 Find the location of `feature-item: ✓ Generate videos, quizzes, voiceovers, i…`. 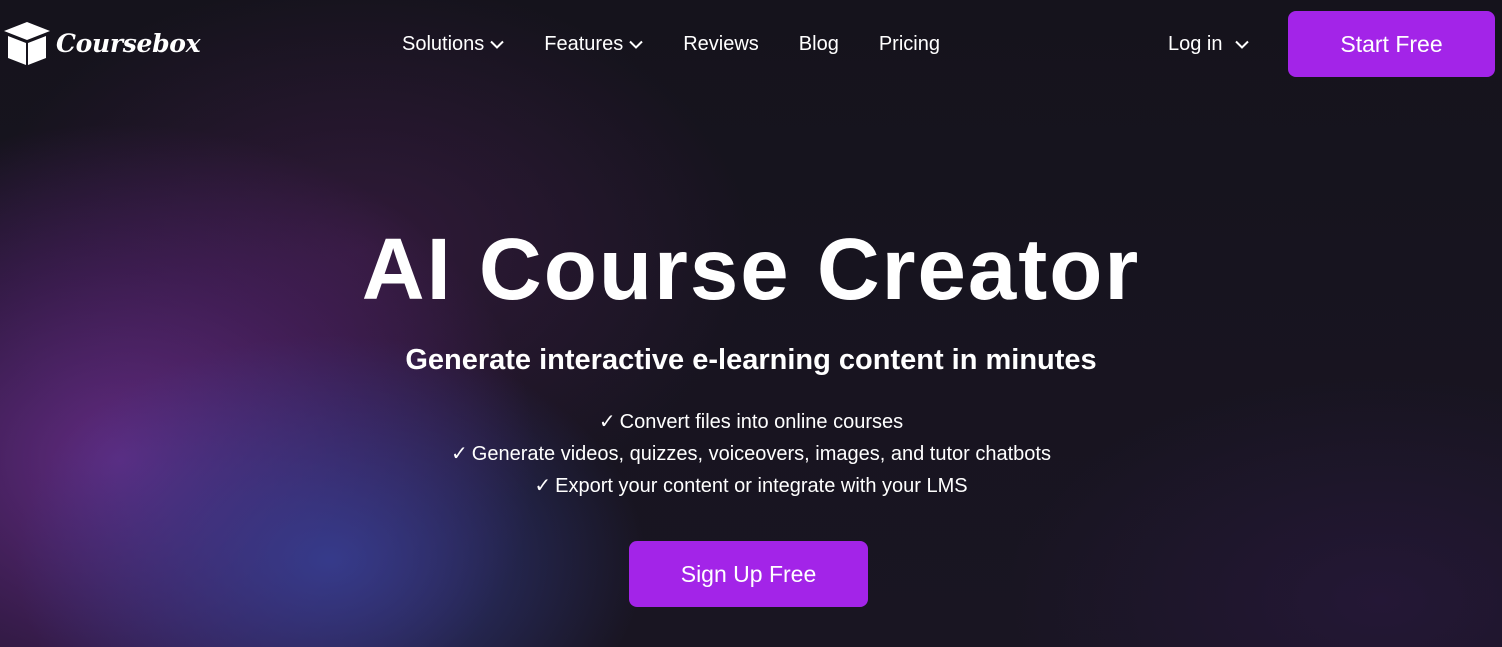

feature-item: ✓ Generate videos, quizzes, voiceovers, i… is located at coordinates (751, 454).